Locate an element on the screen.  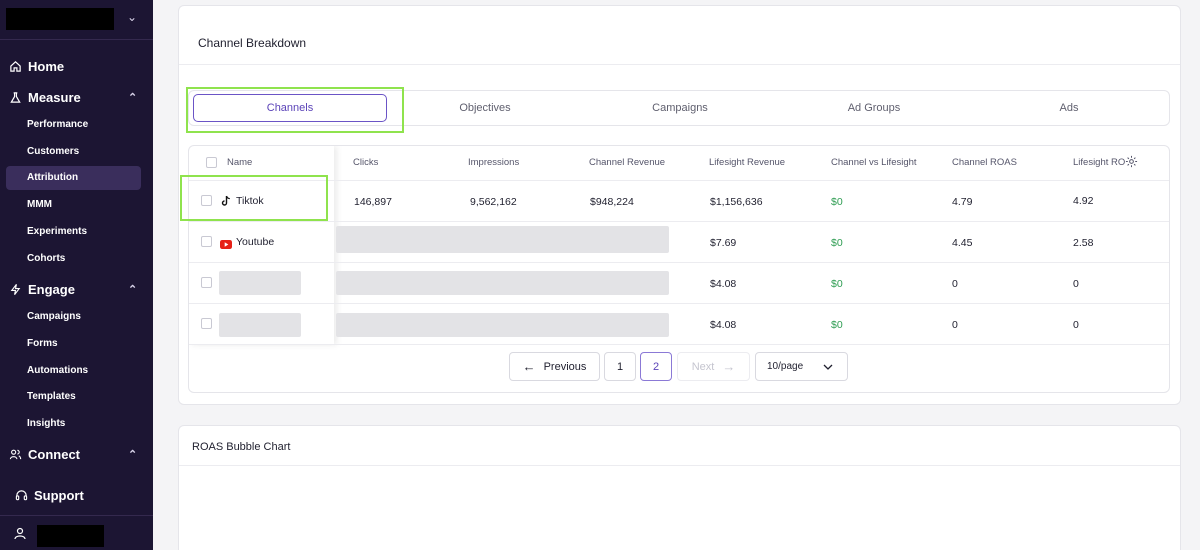
row-clicks: 146,897 is located at coordinates (373, 202).